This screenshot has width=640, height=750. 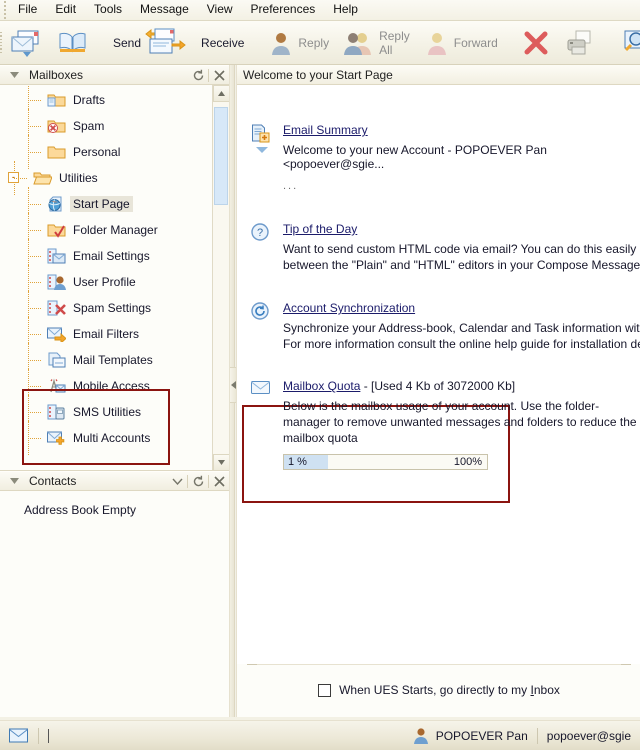 What do you see at coordinates (56, 204) in the screenshot?
I see `globe-page-icon` at bounding box center [56, 204].